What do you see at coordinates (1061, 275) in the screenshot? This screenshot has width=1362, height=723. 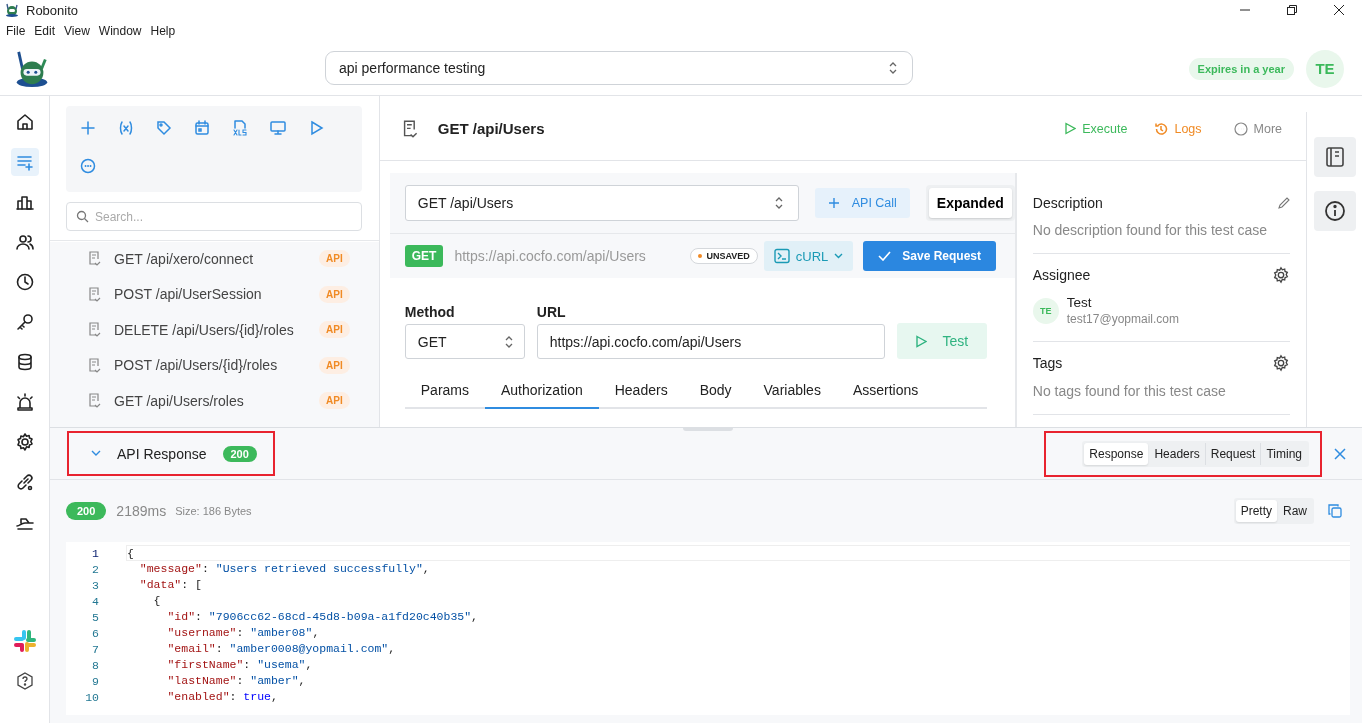 I see `section-title: Assignee` at bounding box center [1061, 275].